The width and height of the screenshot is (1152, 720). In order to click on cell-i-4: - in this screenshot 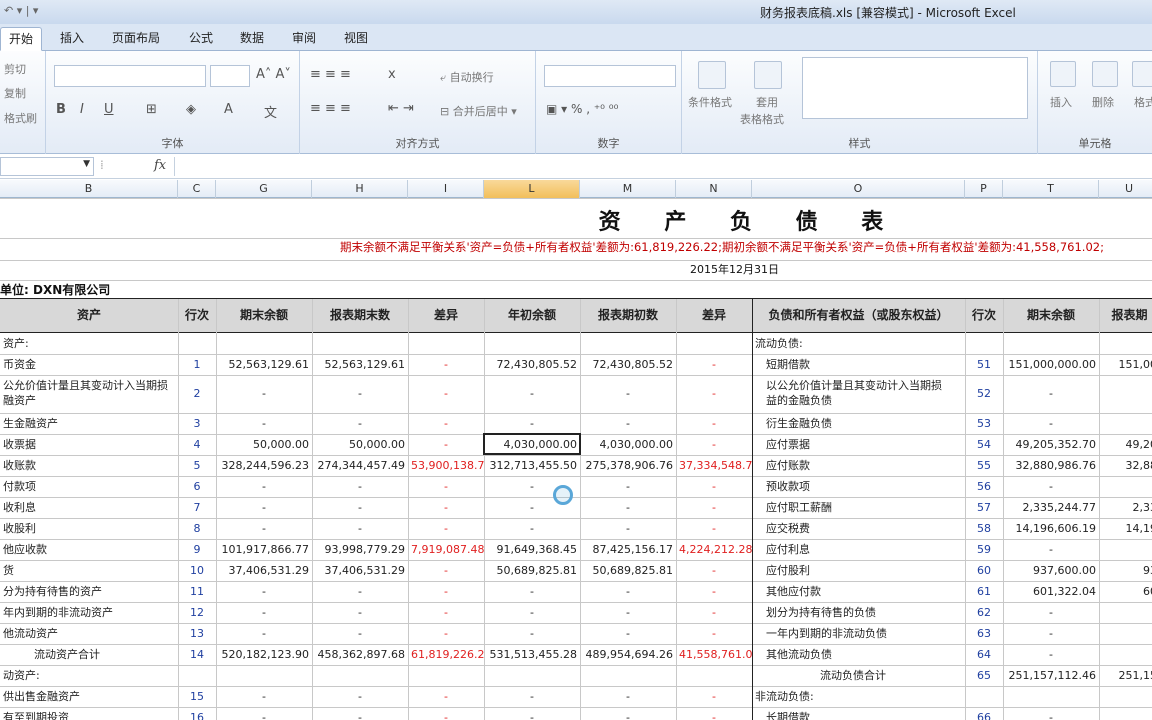, I will do `click(446, 423)`.